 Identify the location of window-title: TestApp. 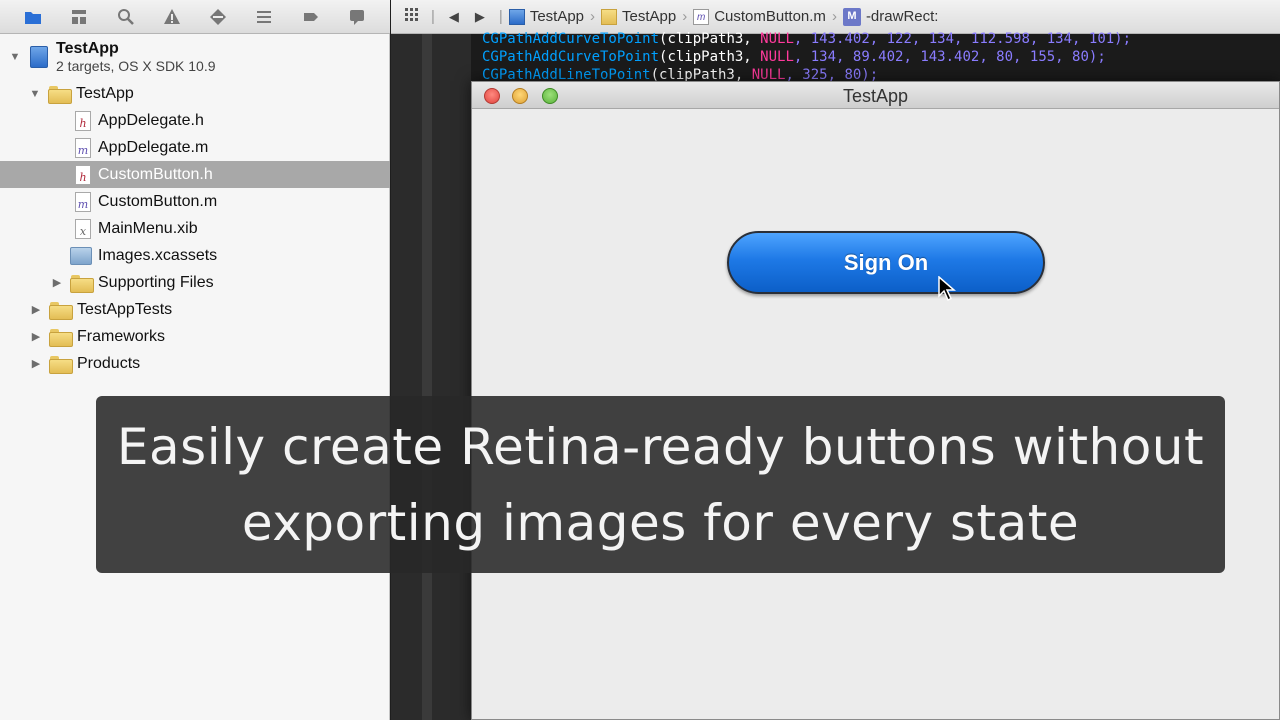
(875, 96).